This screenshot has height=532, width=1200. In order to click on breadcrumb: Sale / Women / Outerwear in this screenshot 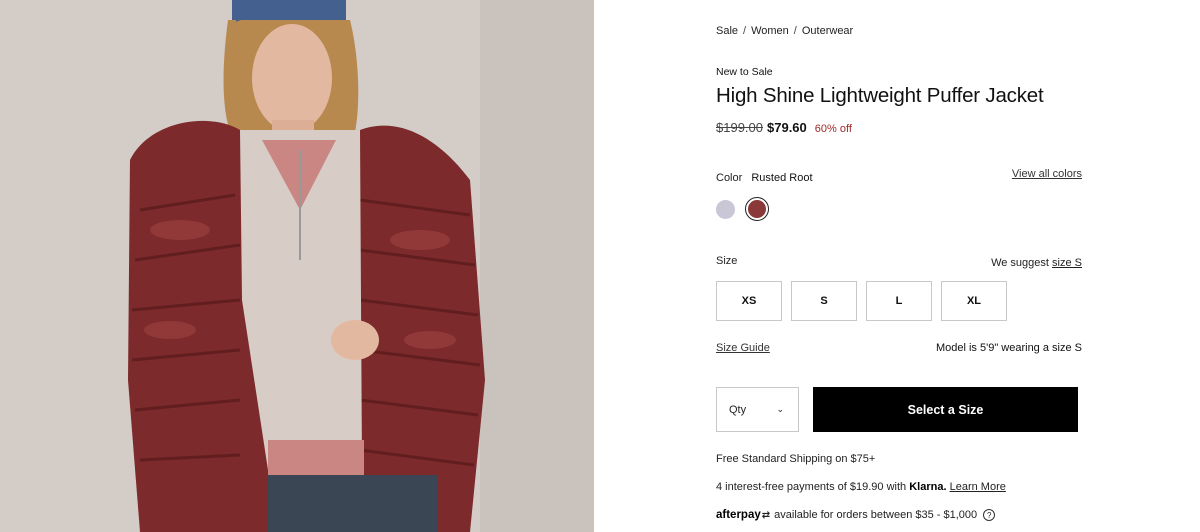, I will do `click(784, 31)`.